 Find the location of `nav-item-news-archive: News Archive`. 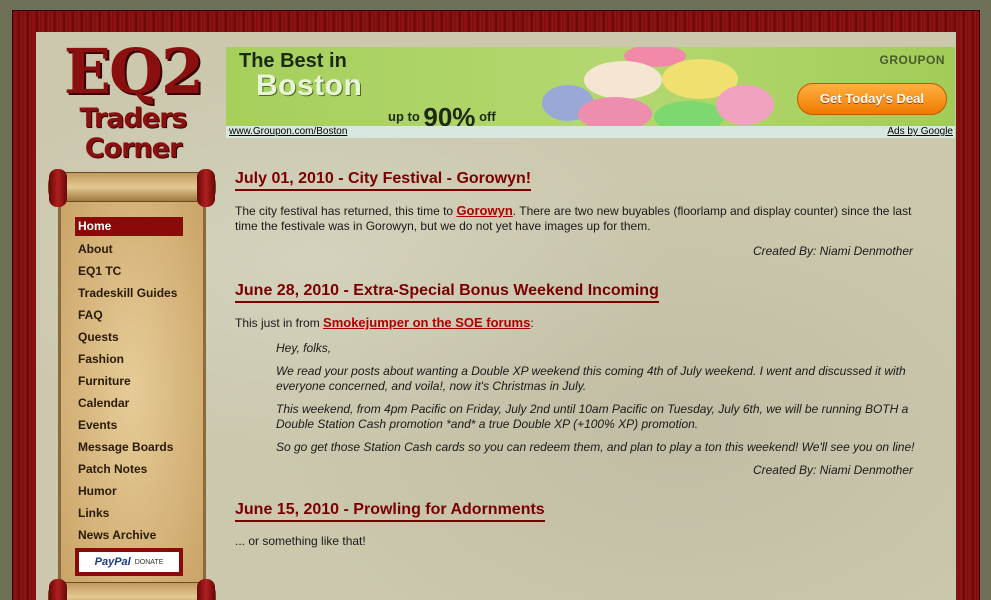

nav-item-news-archive: News Archive is located at coordinates (129, 536).